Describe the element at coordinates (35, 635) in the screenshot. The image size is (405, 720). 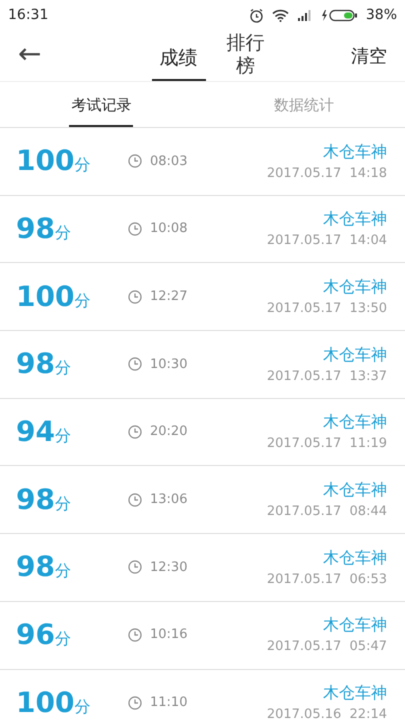
I see `score-value: 96` at that location.